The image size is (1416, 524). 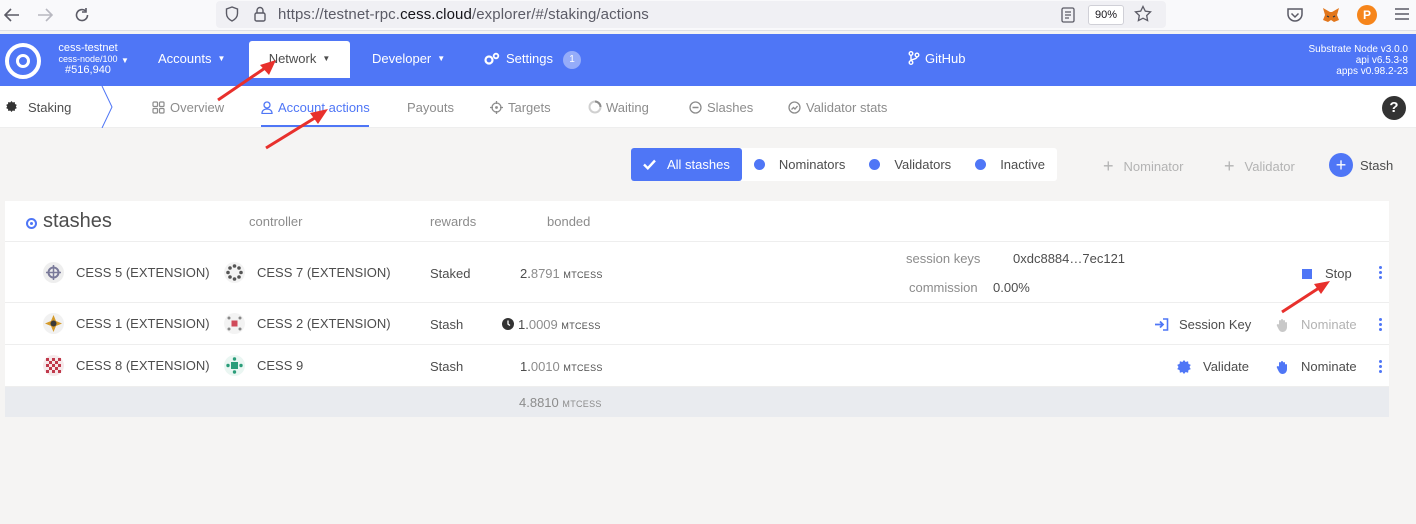 I want to click on add-validator-button: + Validator, so click(x=1259, y=166).